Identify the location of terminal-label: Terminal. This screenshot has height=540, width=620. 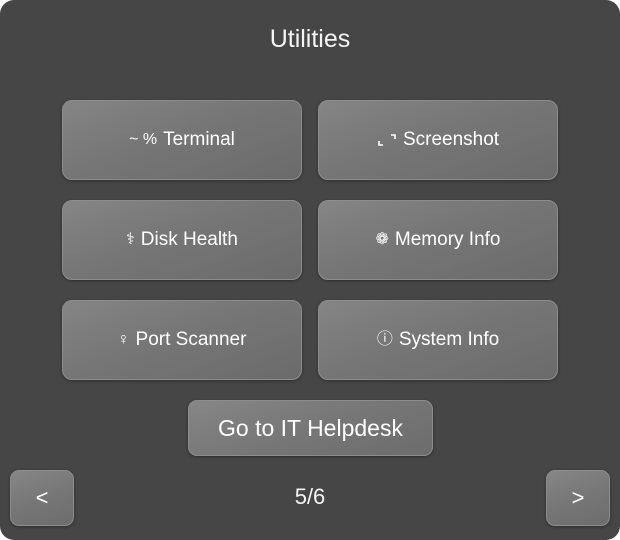
(199, 139).